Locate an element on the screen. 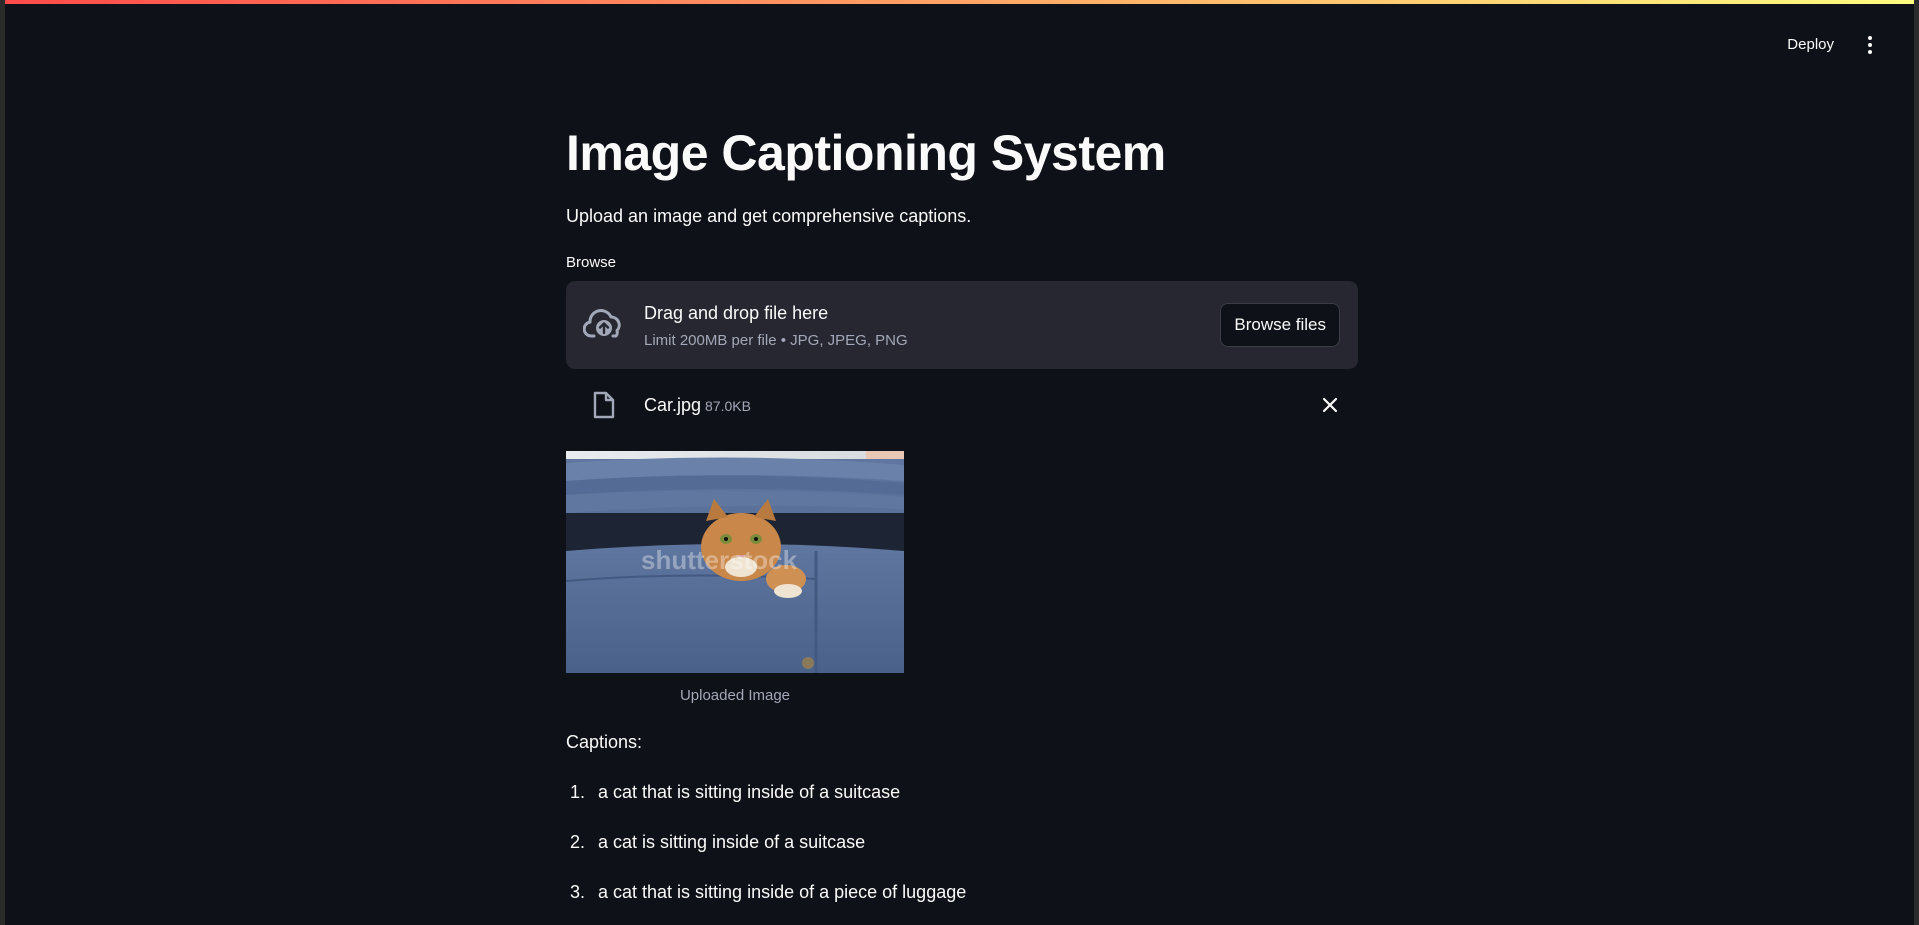 The image size is (1919, 925). uploader-label: Browse is located at coordinates (591, 262).